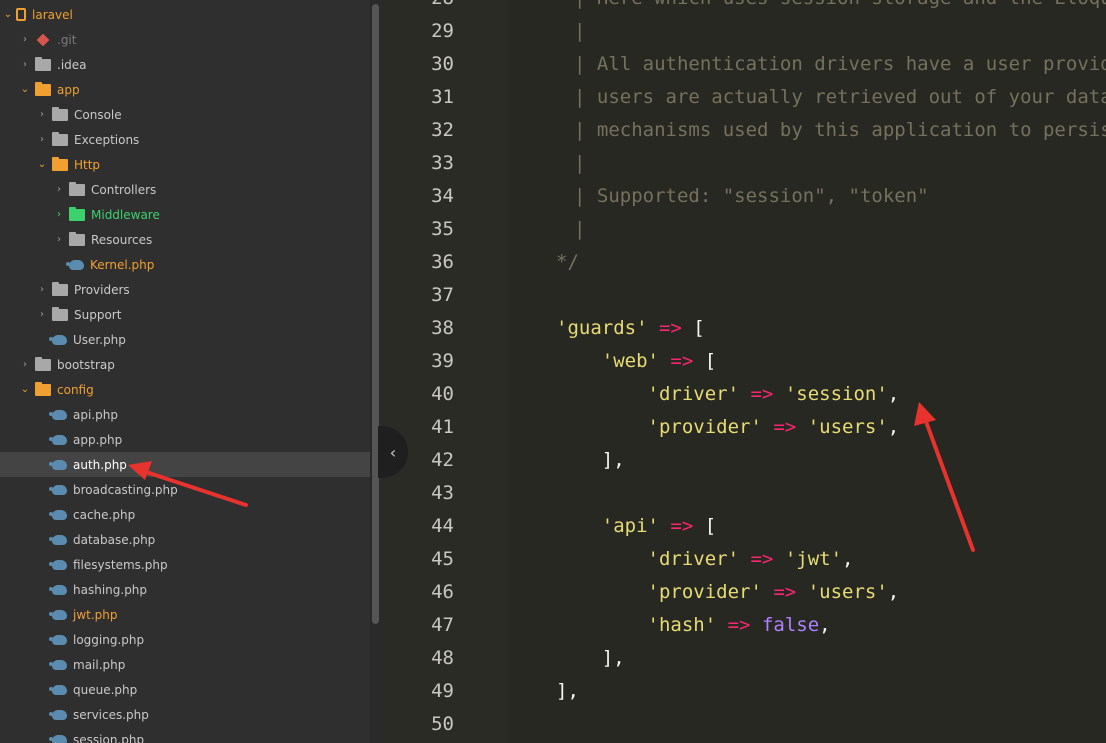 Image resolution: width=1106 pixels, height=743 pixels. I want to click on code-line: 'hash' => false,, so click(693, 625).